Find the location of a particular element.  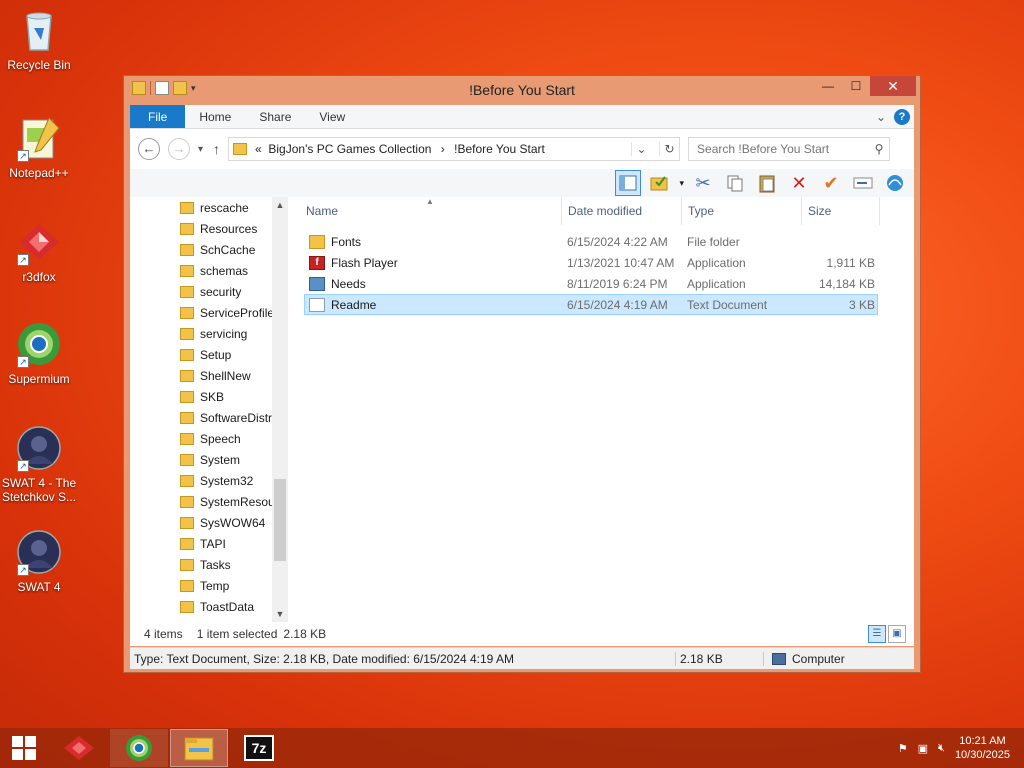

folder-options-icon is located at coordinates (660, 183).